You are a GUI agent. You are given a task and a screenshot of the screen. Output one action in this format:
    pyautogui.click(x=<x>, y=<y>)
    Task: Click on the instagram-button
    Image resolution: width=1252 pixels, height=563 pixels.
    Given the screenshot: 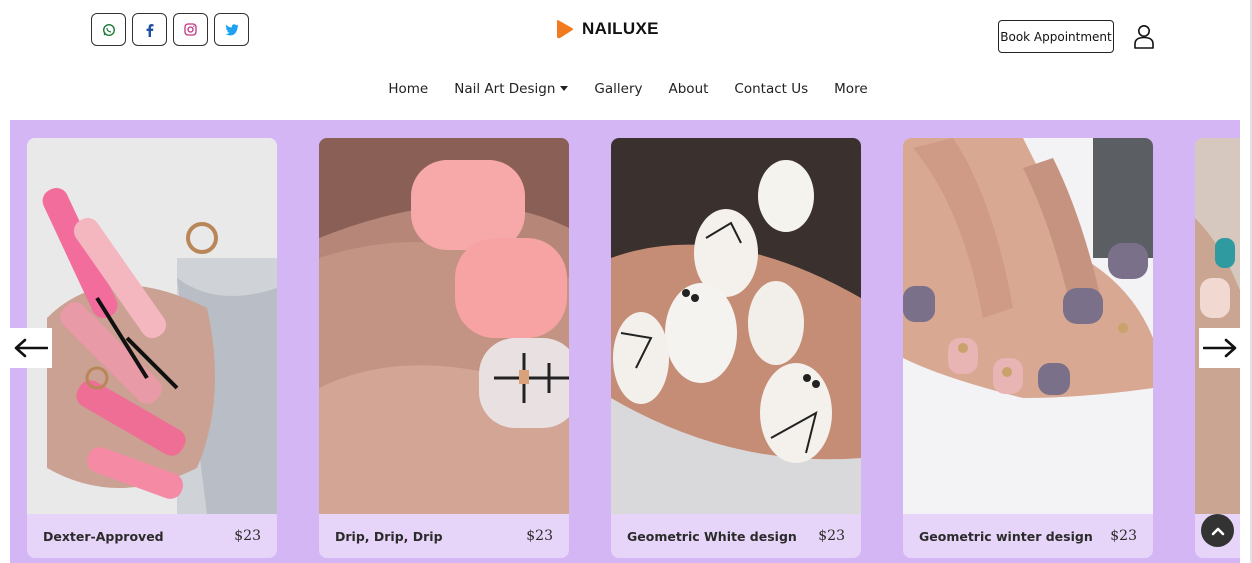 What is the action you would take?
    pyautogui.click(x=190, y=29)
    